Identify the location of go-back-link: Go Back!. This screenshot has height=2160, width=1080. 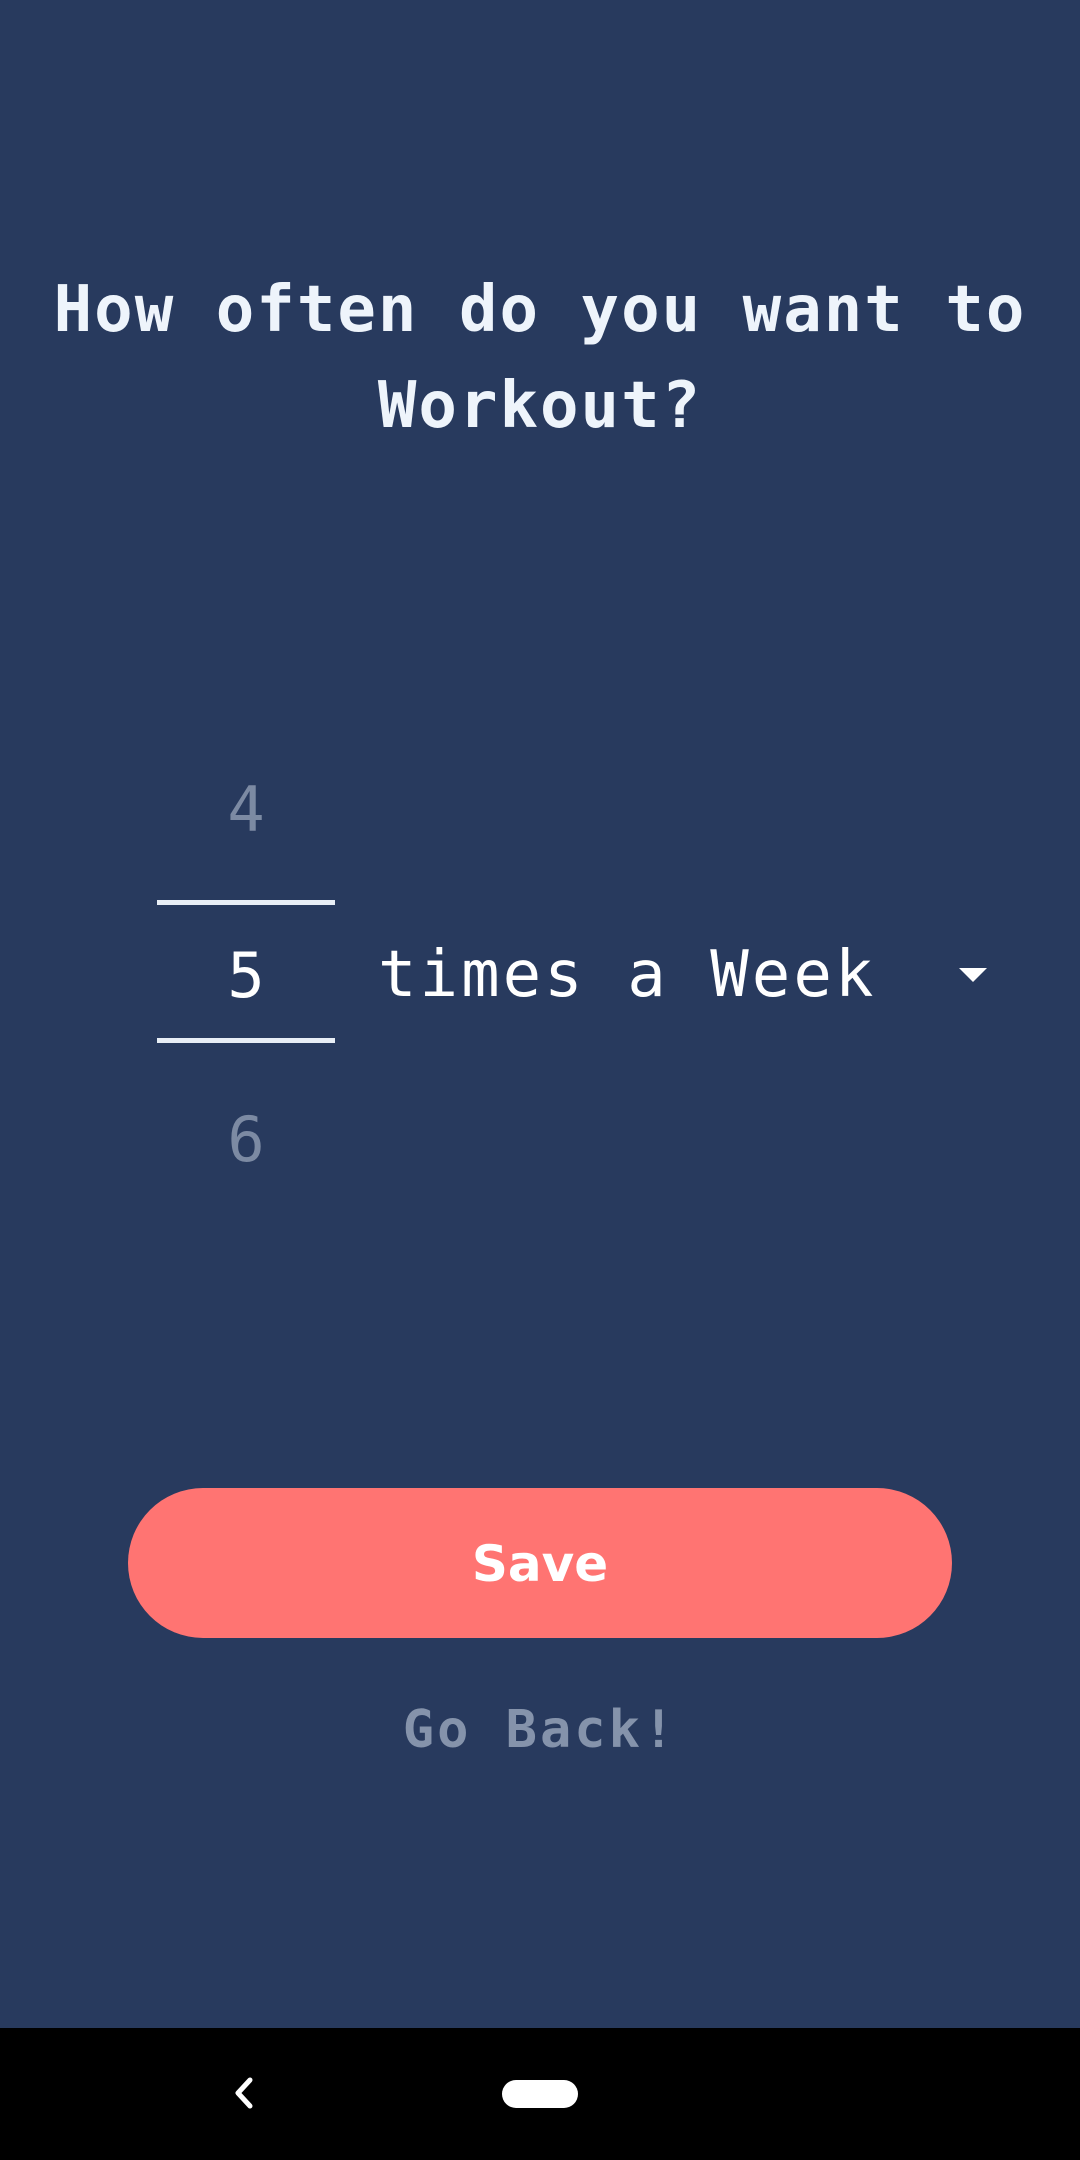
(540, 1730).